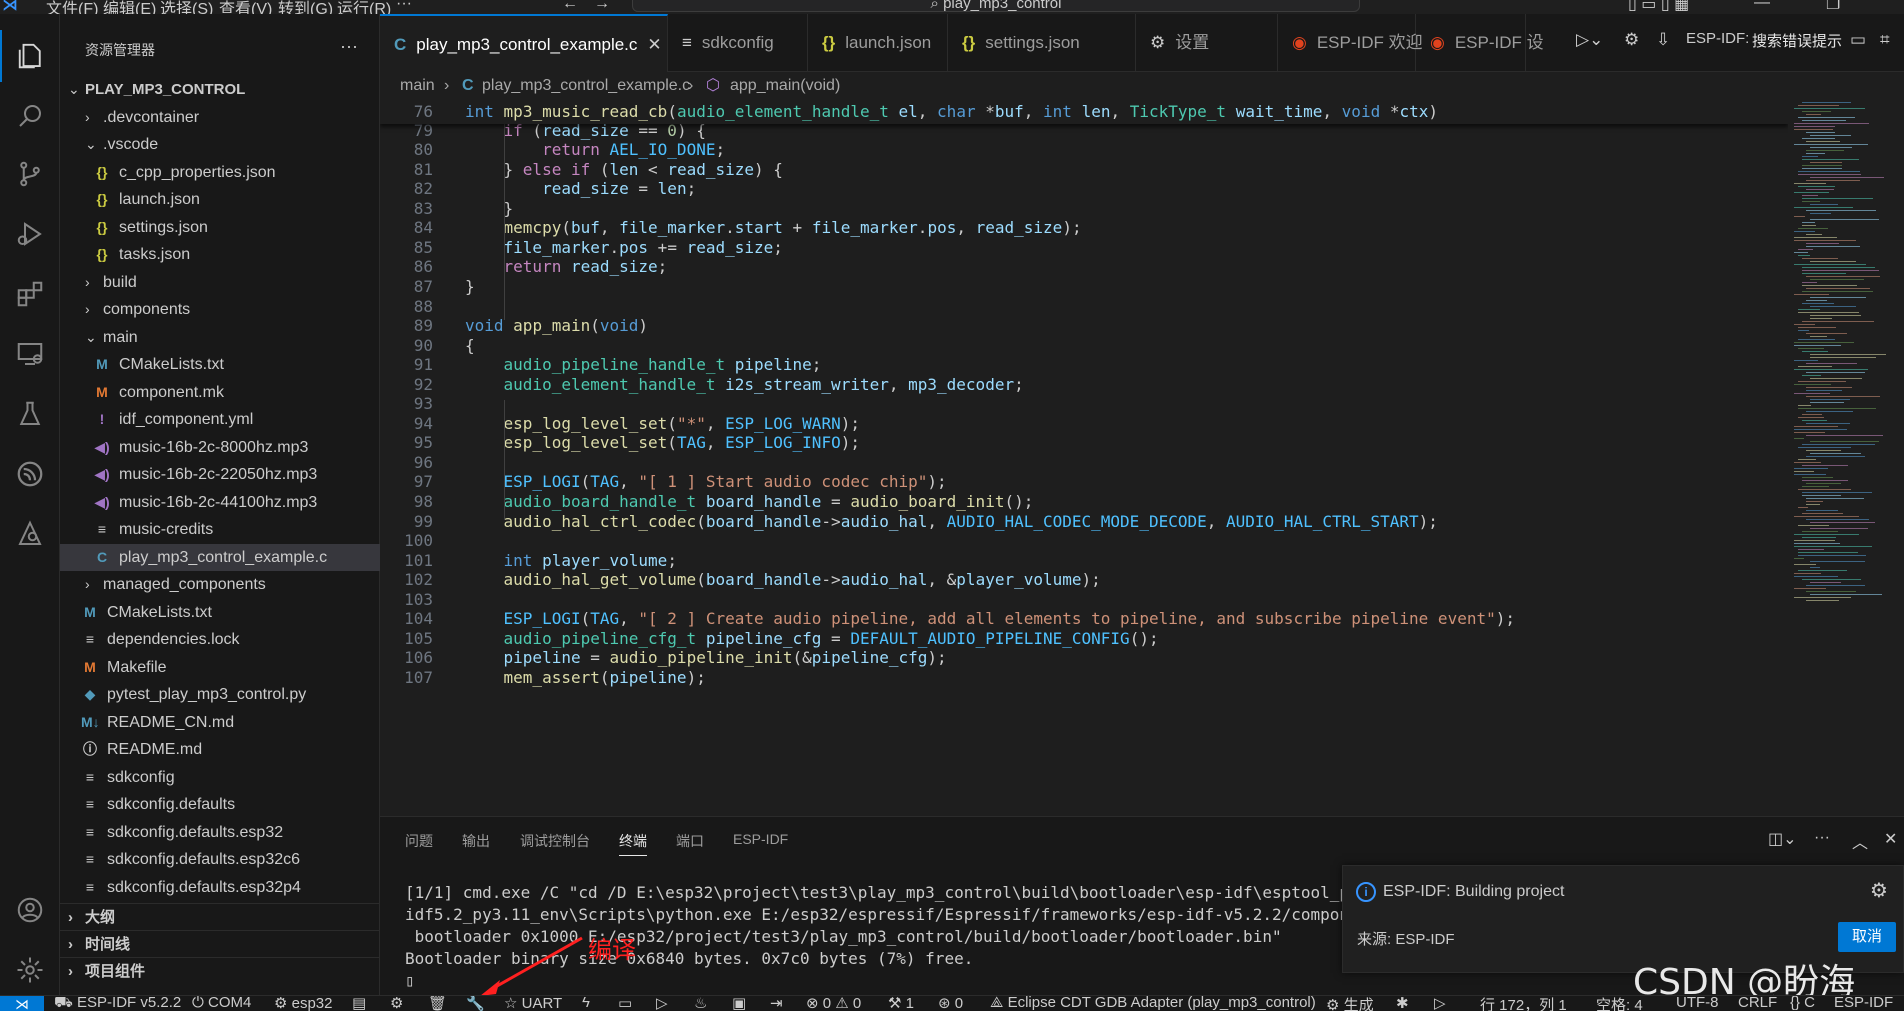 Image resolution: width=1904 pixels, height=1011 pixels. I want to click on menu-selection: 选择(S), so click(186, 7).